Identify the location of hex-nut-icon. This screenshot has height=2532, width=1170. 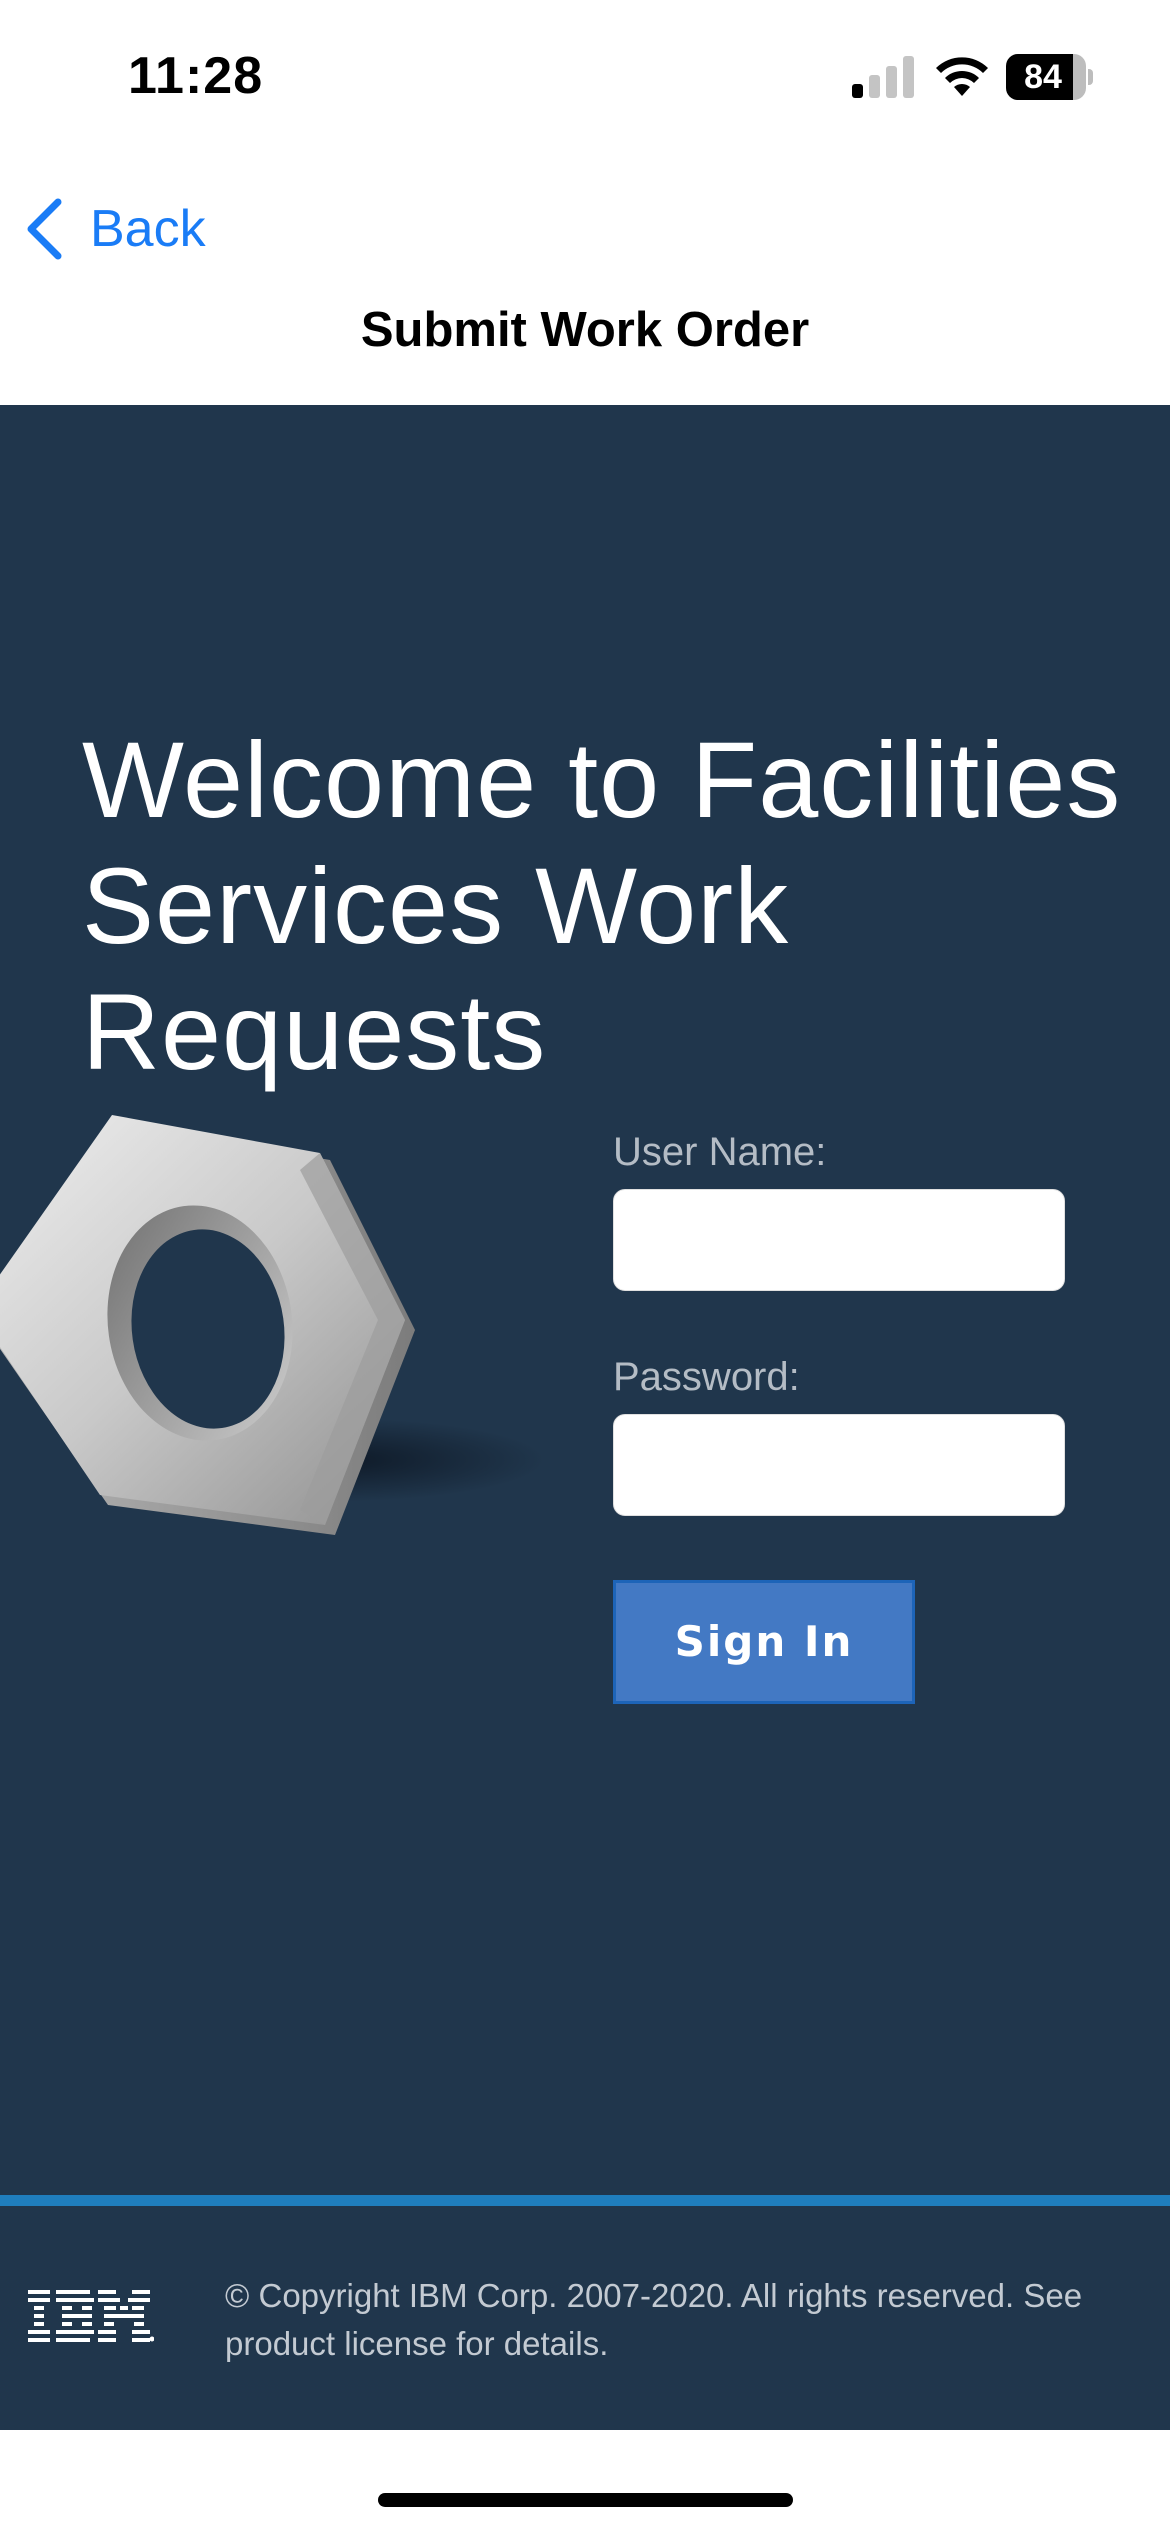
(272, 1325).